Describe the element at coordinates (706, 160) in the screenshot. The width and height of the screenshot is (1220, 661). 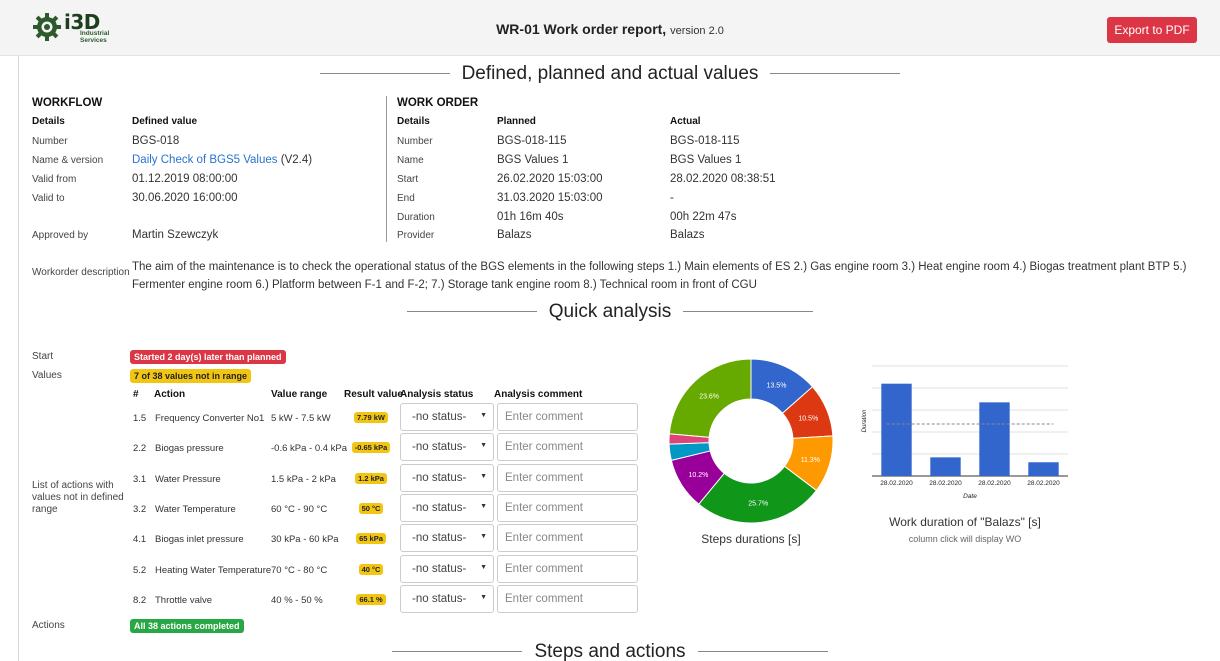
I see `workorder-actual-value: BGS Values 1` at that location.